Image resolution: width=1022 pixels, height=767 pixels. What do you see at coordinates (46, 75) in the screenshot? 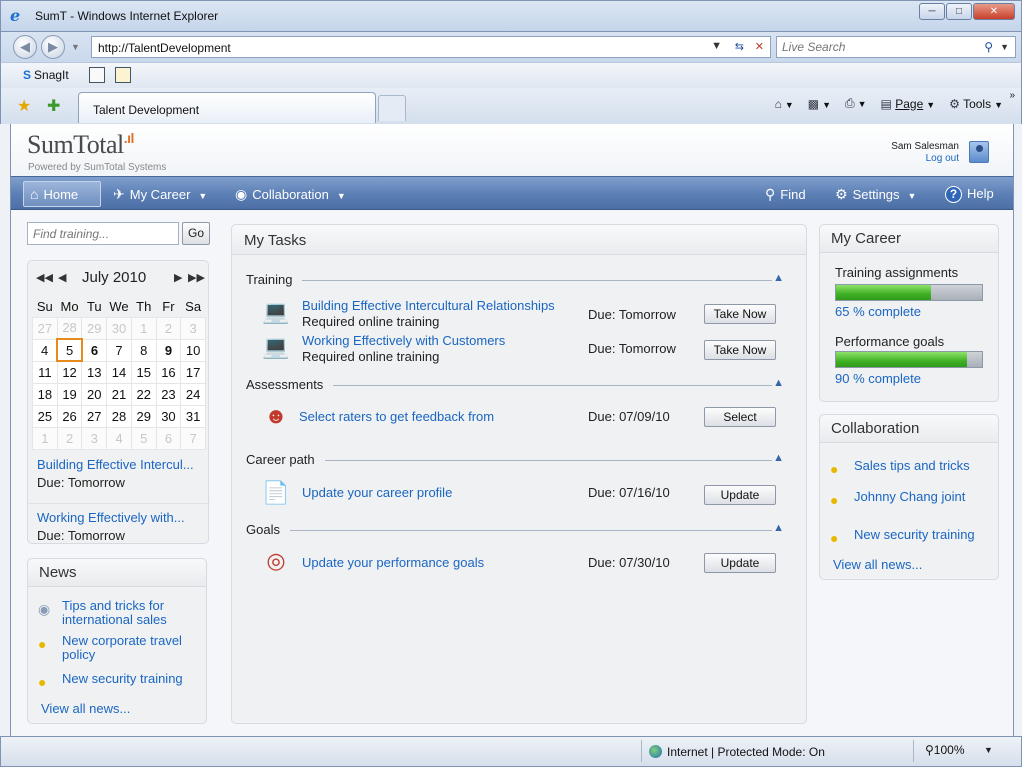
I see `snagit-button: S SnagIt` at bounding box center [46, 75].